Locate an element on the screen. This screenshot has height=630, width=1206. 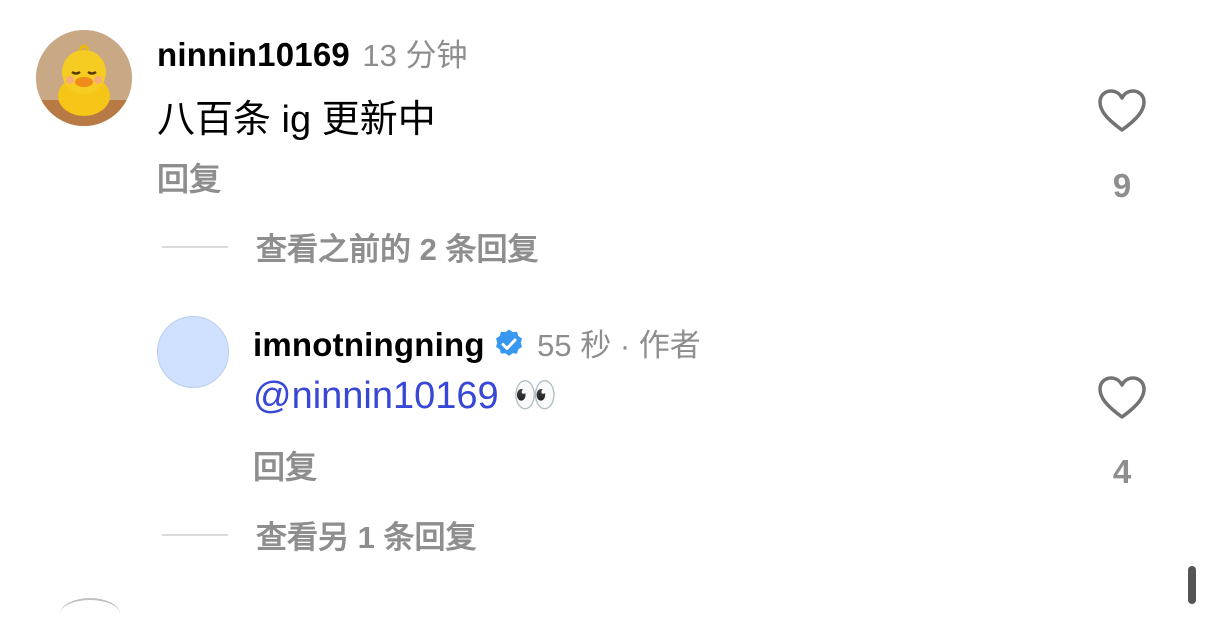
scrollbar is located at coordinates (1192, 585).